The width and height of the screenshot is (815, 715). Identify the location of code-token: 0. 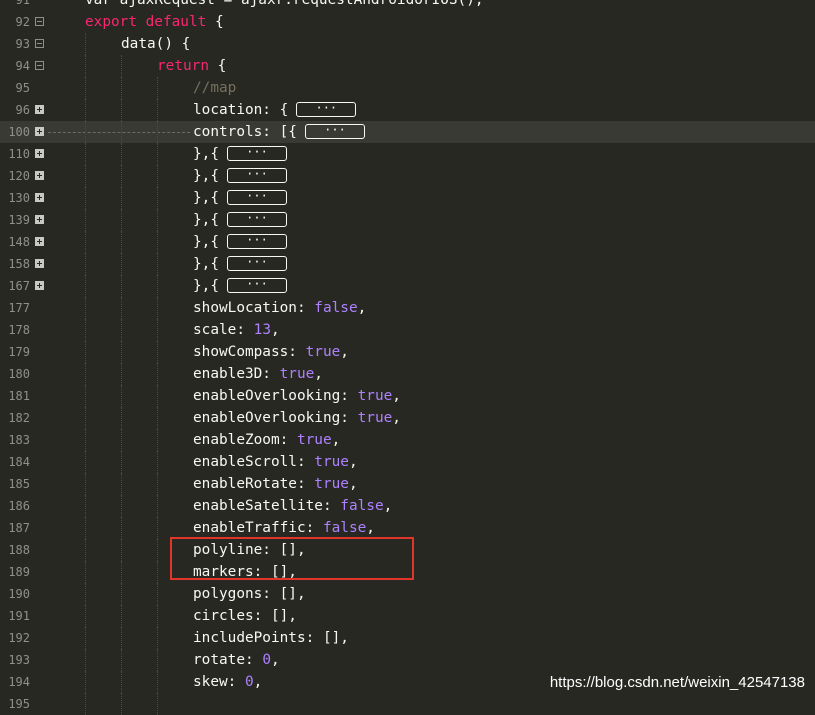
(249, 682).